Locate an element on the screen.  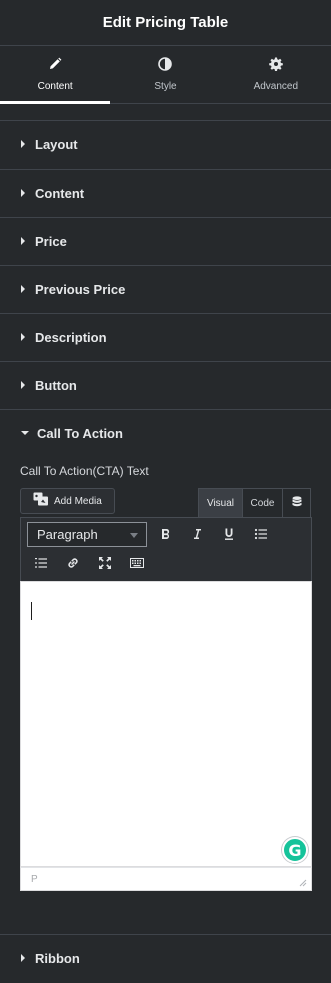
database-icon is located at coordinates (297, 503).